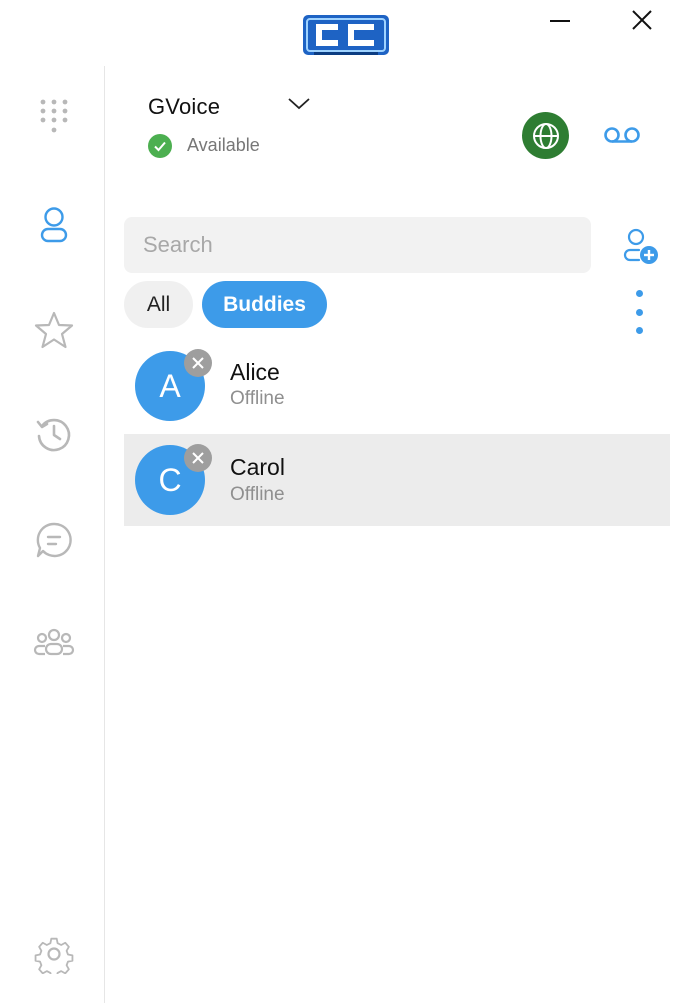 Image resolution: width=687 pixels, height=1003 pixels. What do you see at coordinates (158, 304) in the screenshot?
I see `filter-all: All` at bounding box center [158, 304].